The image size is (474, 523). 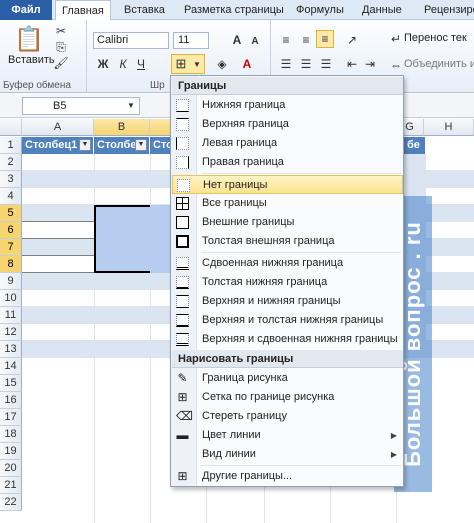 What do you see at coordinates (396, 39) in the screenshot?
I see `wrap-text-icon: ↵` at bounding box center [396, 39].